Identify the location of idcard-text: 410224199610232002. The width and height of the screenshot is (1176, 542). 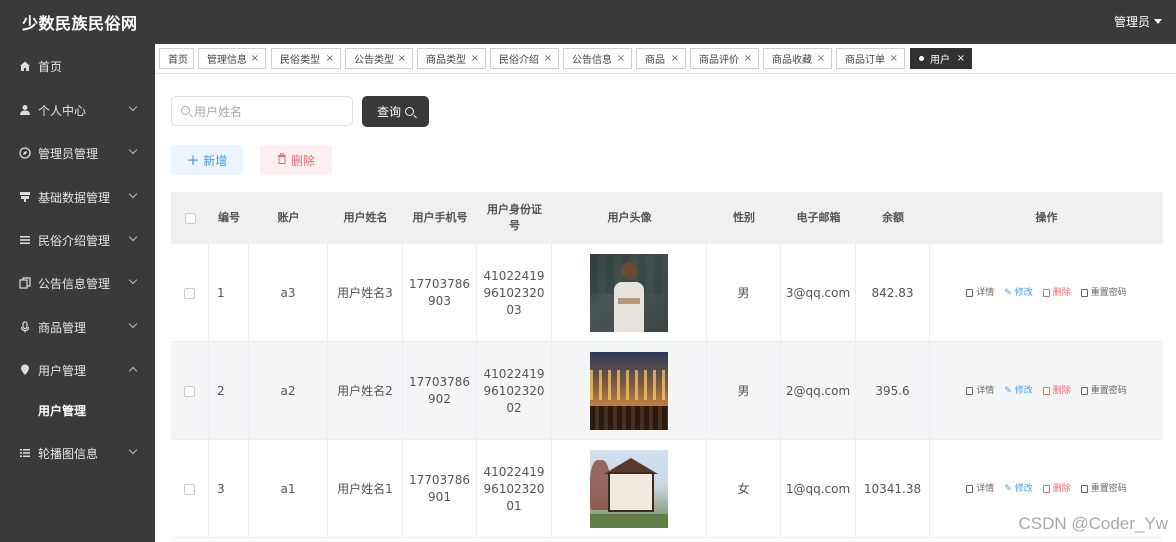
(514, 390).